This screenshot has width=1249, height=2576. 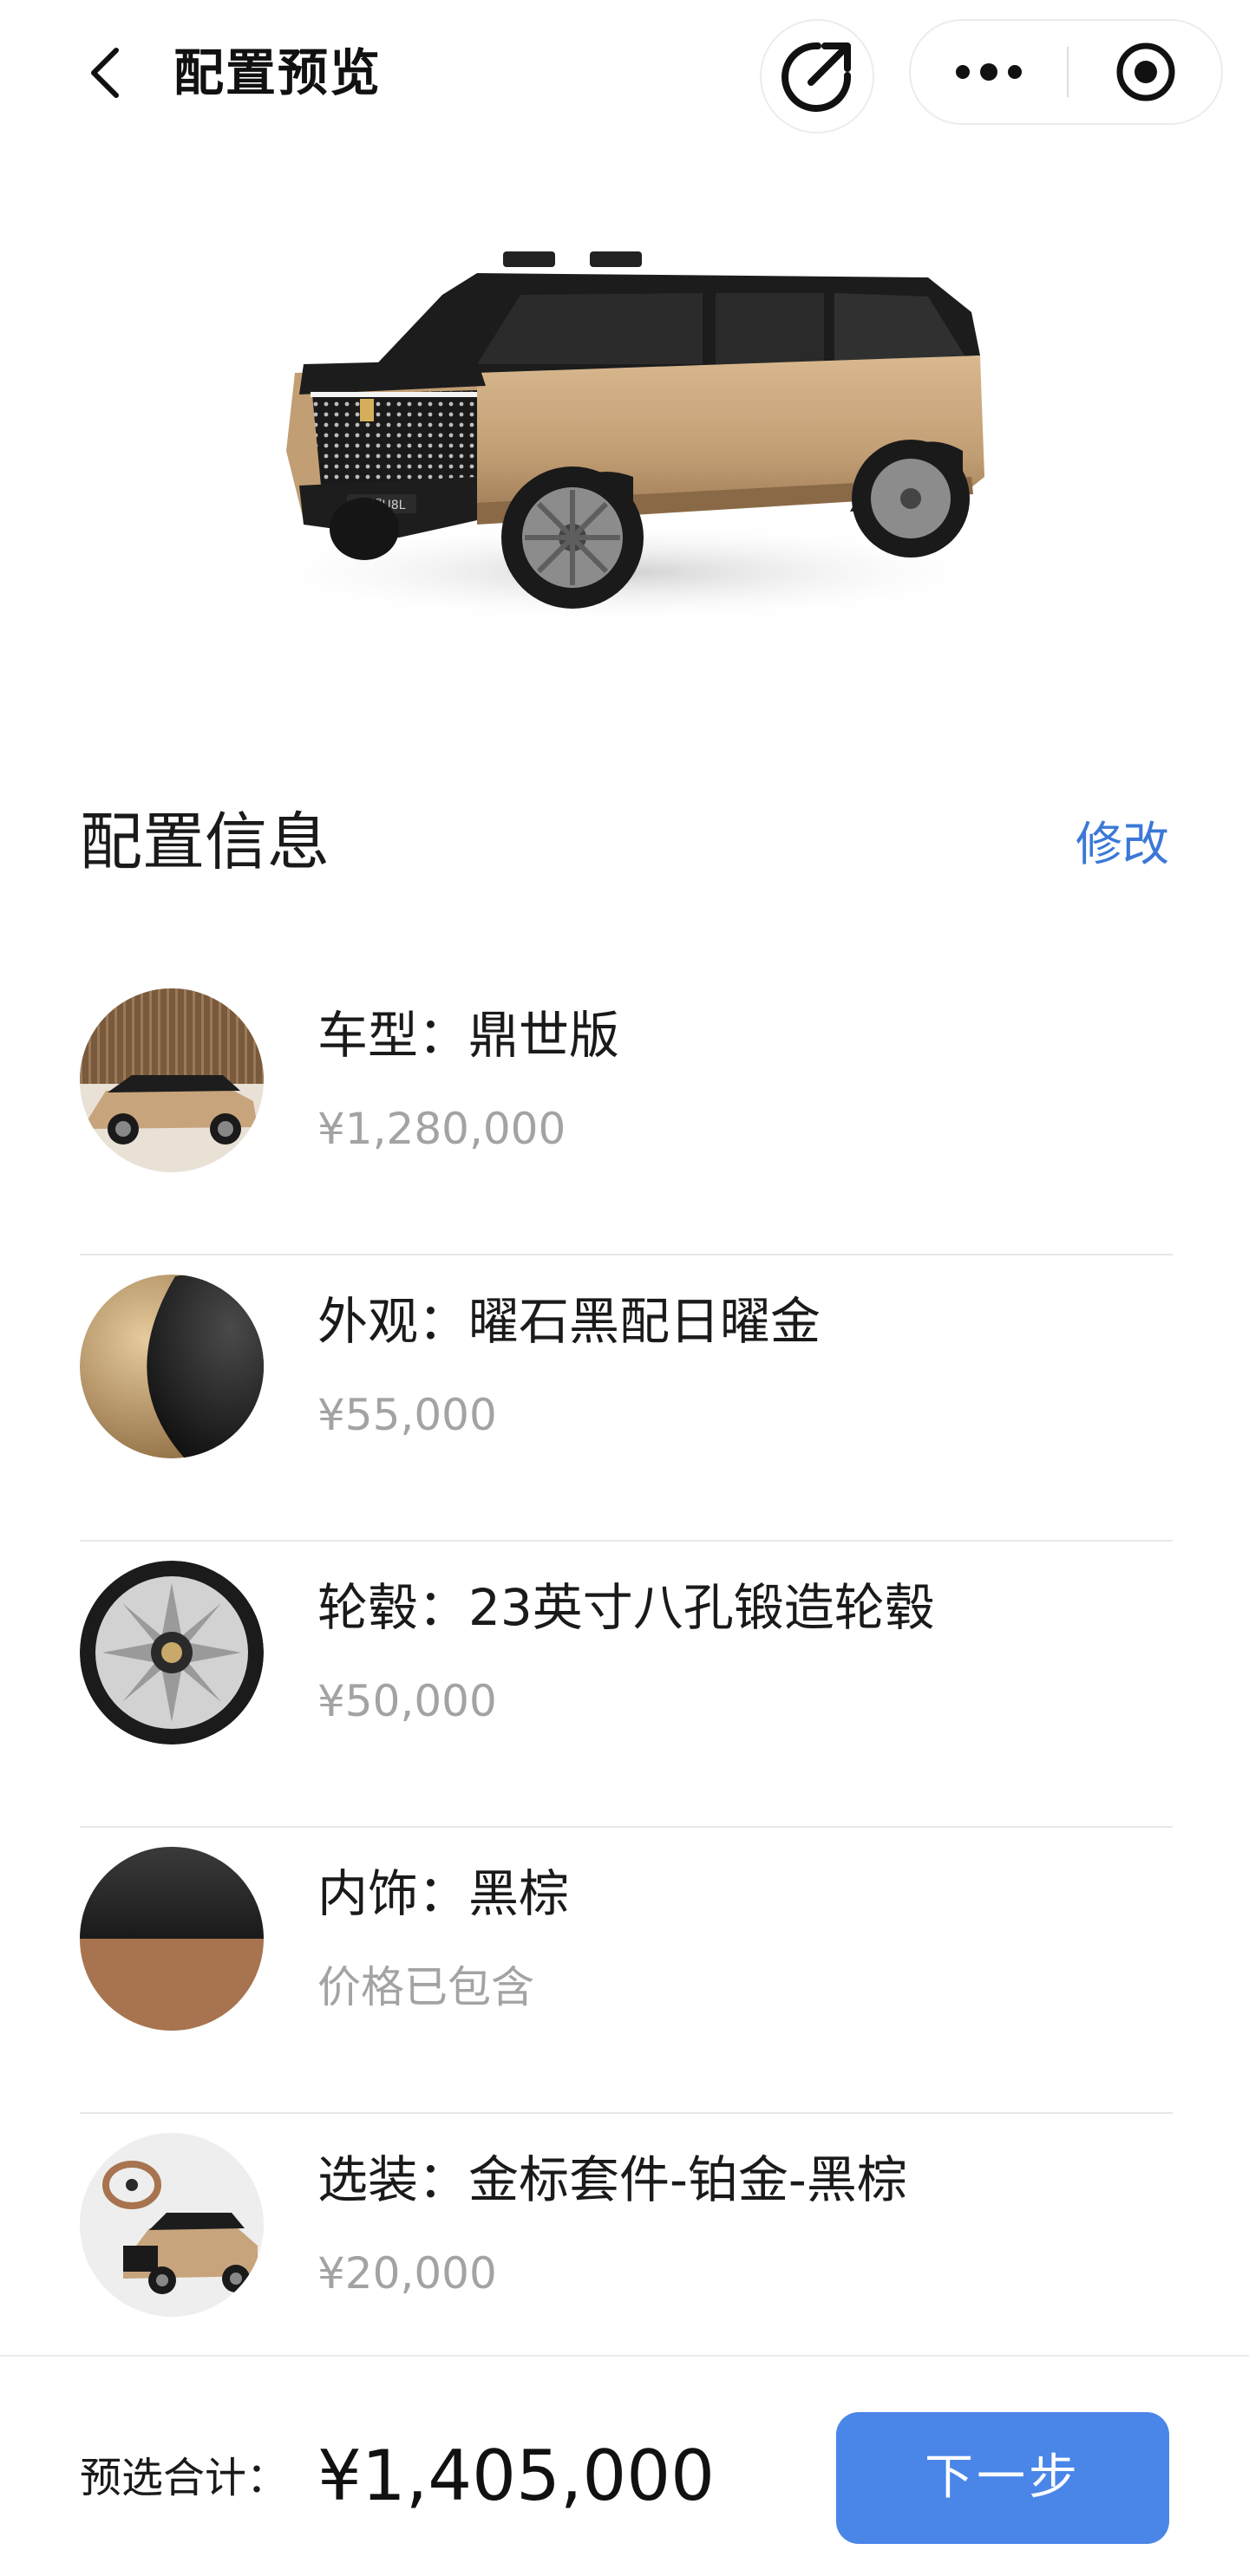 I want to click on target-close-icon, so click(x=1145, y=71).